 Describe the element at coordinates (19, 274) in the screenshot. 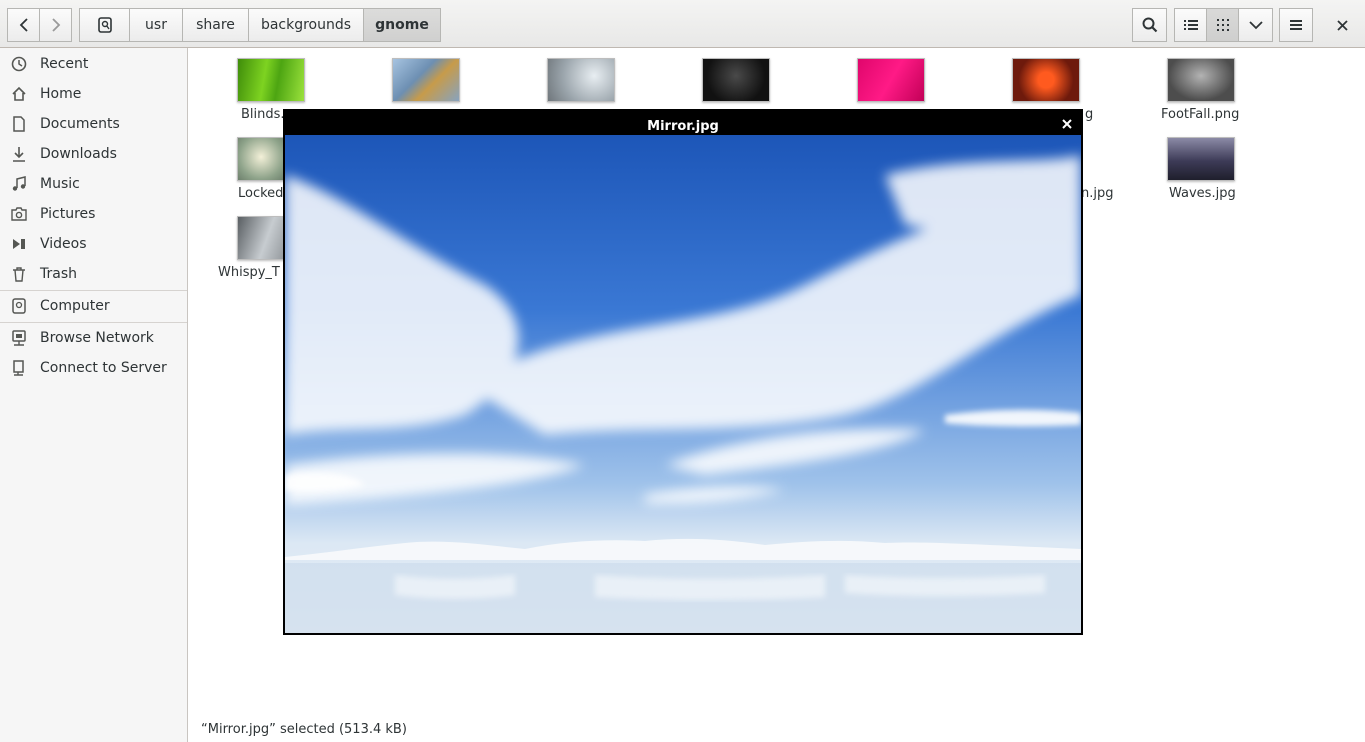

I see `trash-icon` at that location.